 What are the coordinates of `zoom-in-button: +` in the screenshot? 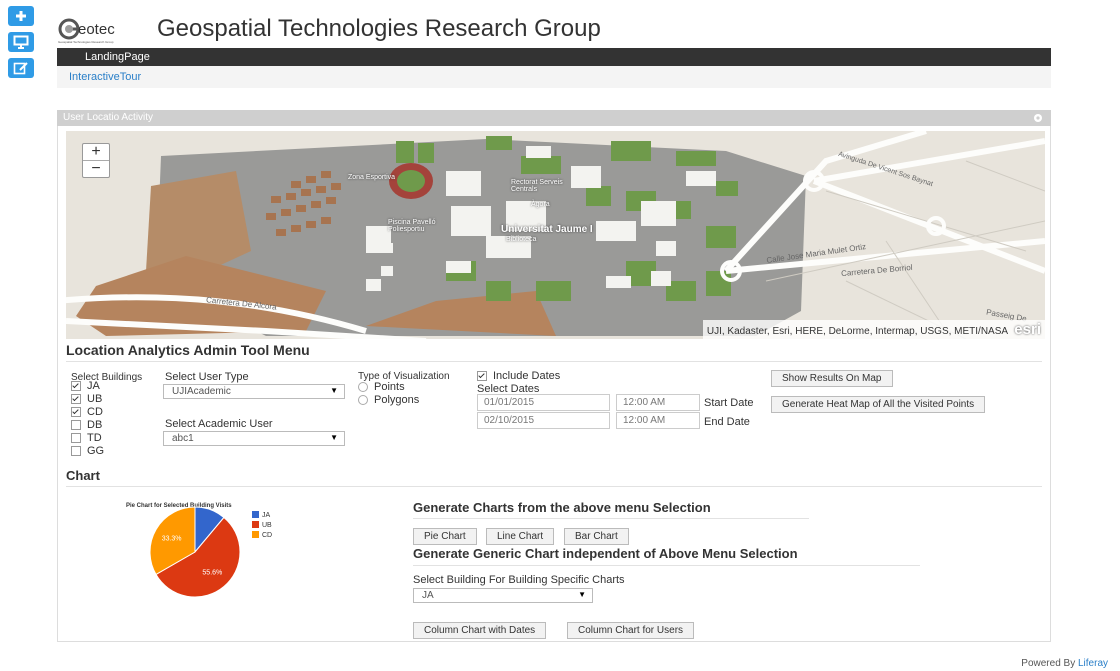 It's located at (96, 152).